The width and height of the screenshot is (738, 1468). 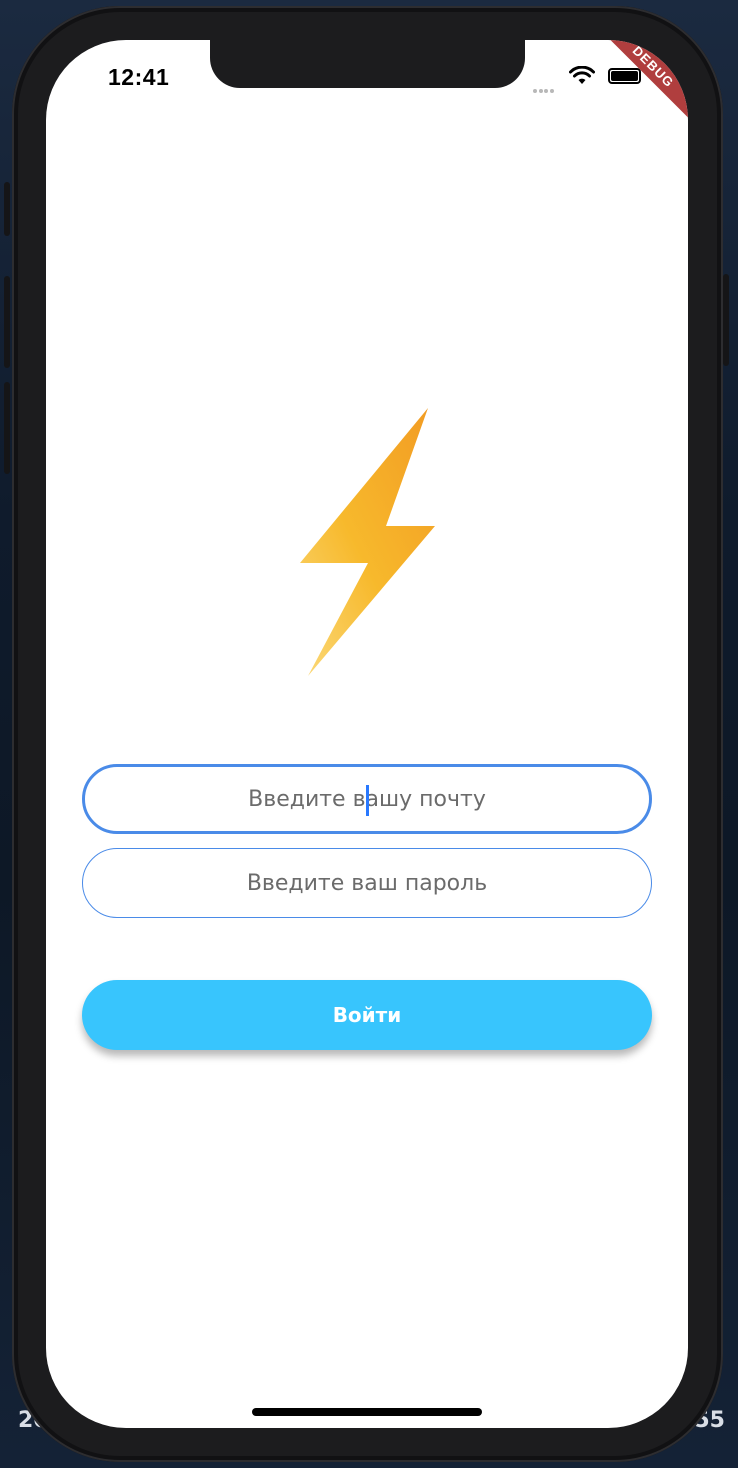 I want to click on password-field, so click(x=367, y=883).